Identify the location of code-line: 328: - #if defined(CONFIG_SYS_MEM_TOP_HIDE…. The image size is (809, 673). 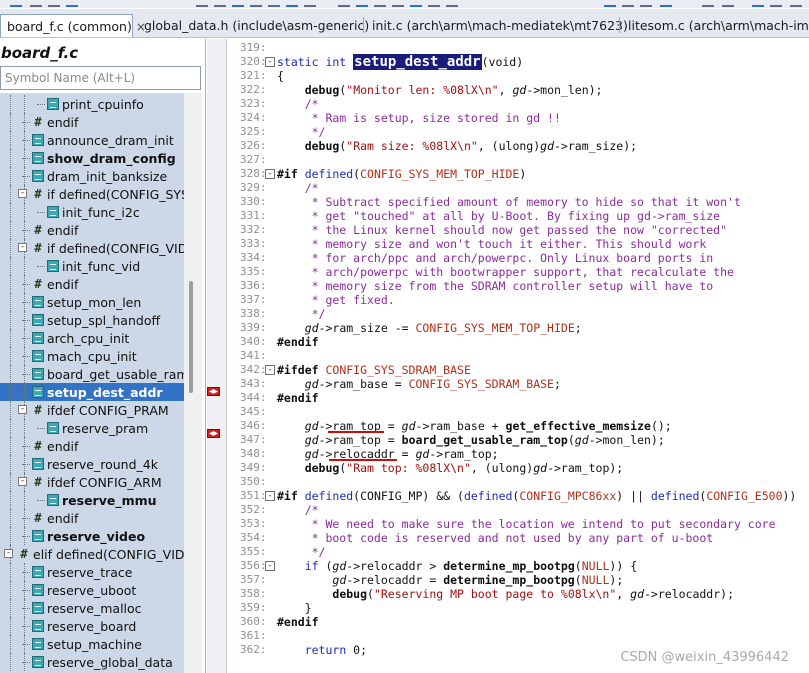
(518, 174).